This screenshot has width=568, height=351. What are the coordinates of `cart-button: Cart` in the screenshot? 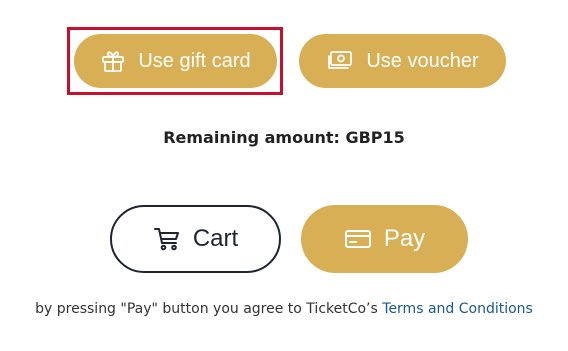 It's located at (195, 239).